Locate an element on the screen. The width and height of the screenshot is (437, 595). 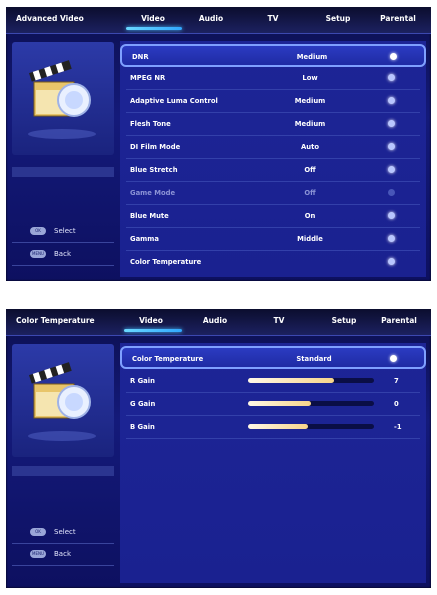
r-gain-slider is located at coordinates (311, 380).